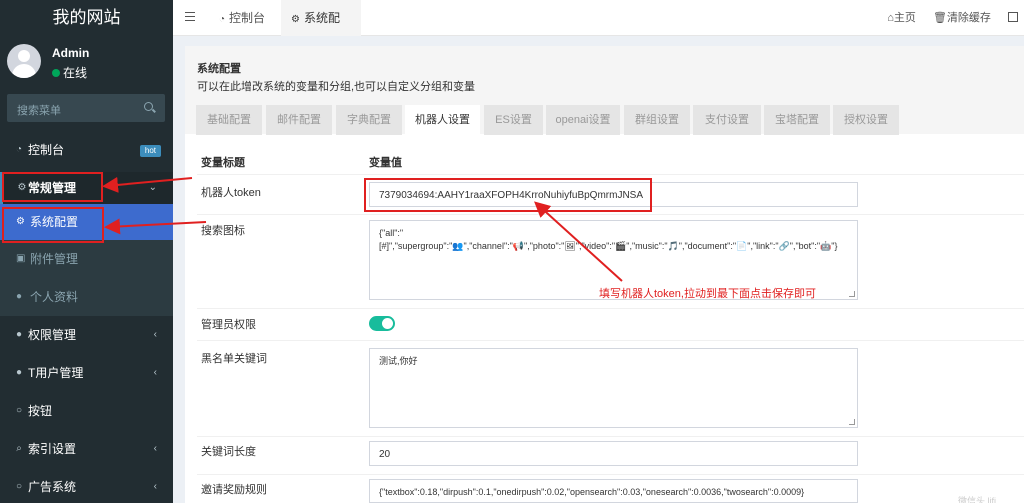  Describe the element at coordinates (977, 499) in the screenshot. I see `watermark: 微信头 lifi` at that location.